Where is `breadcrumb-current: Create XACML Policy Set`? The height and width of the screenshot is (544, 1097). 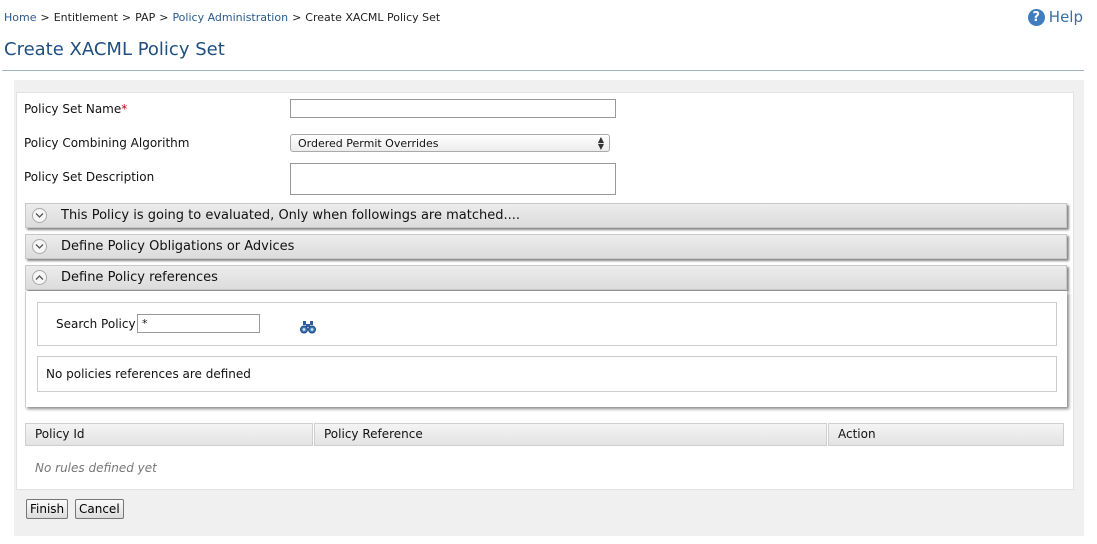 breadcrumb-current: Create XACML Policy Set is located at coordinates (373, 17).